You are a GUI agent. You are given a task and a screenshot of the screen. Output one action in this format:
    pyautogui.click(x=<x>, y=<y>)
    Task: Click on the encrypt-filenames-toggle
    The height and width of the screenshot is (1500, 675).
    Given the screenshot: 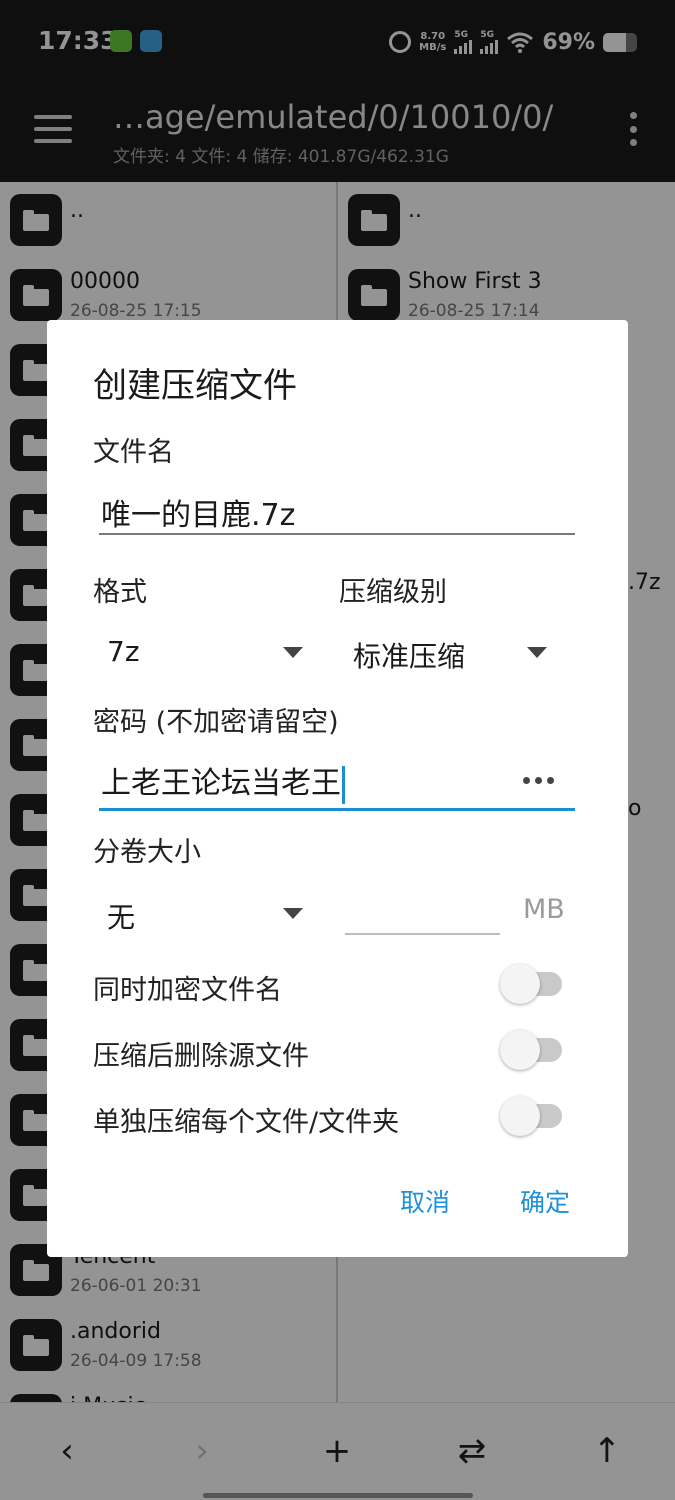 What is the action you would take?
    pyautogui.click(x=531, y=984)
    